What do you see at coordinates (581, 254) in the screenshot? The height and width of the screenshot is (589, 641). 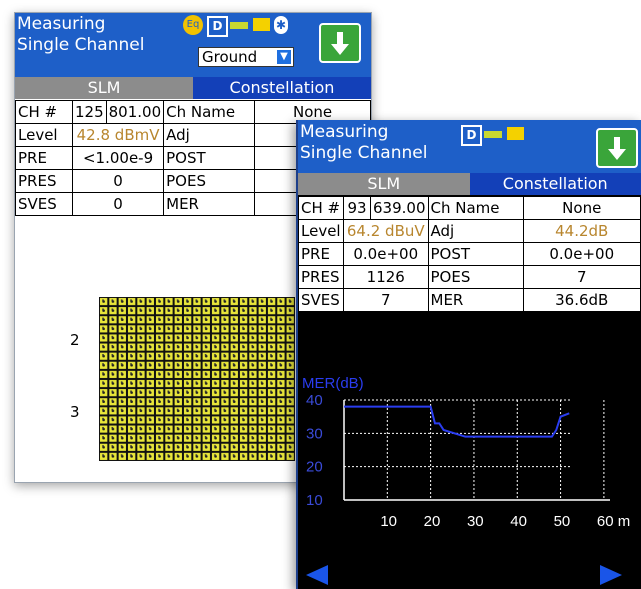 I see `post-value: 0.0e+00` at bounding box center [581, 254].